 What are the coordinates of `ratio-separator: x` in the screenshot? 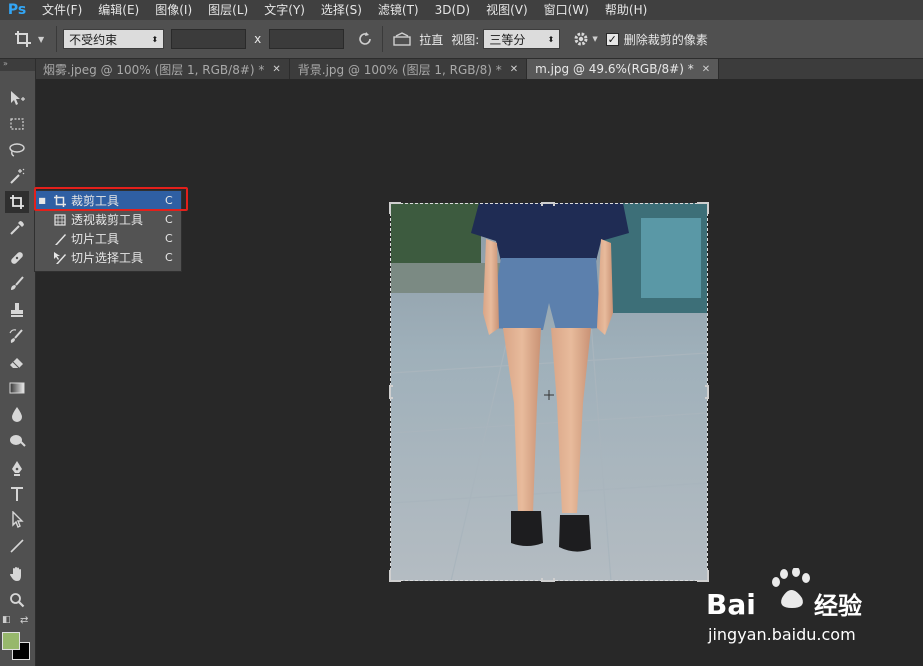 It's located at (258, 39).